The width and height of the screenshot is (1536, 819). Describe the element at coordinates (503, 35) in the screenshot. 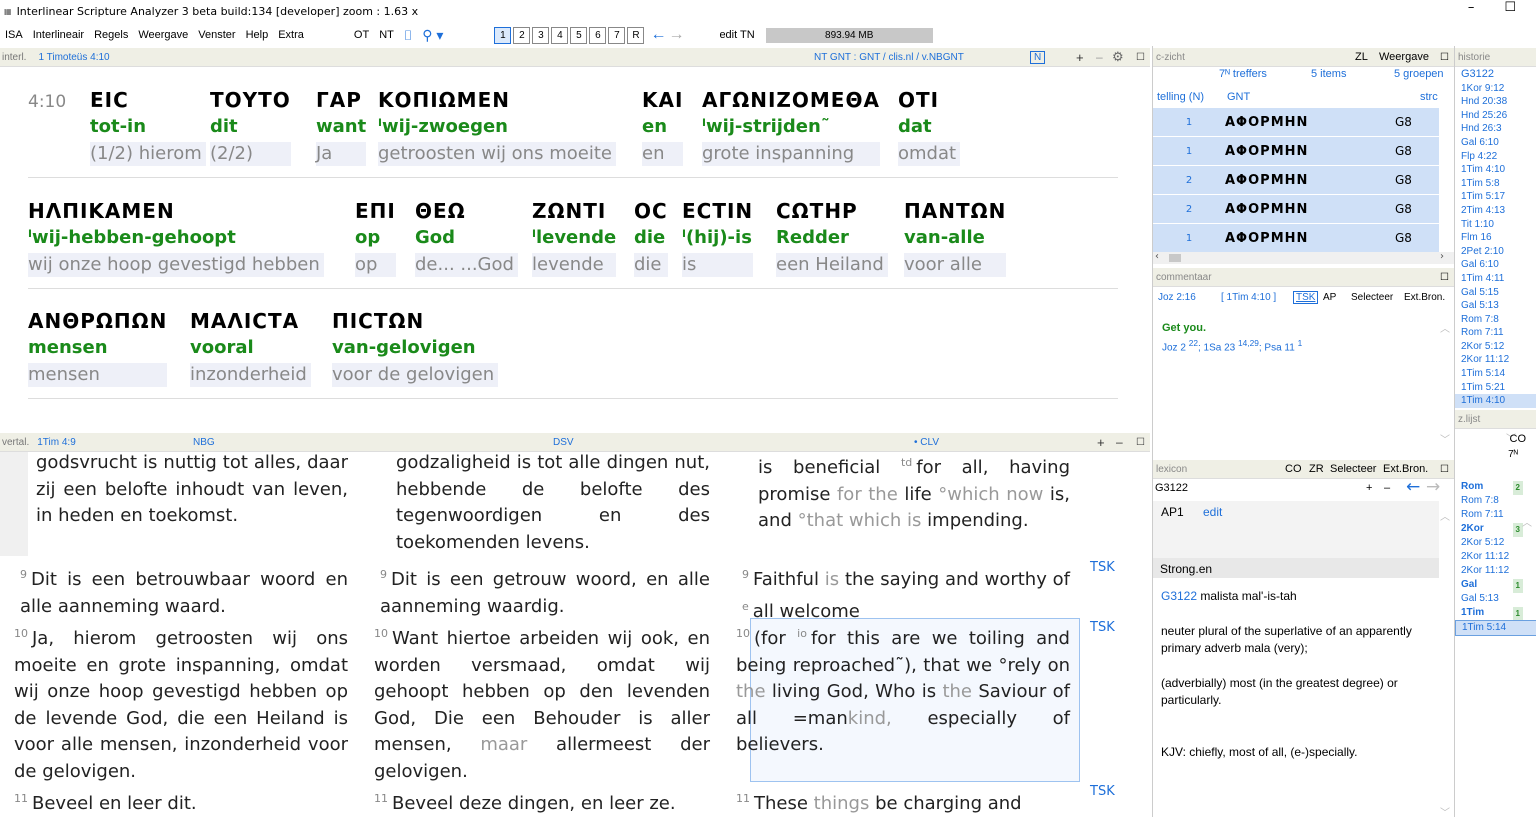

I see `page-button-1: 1` at that location.